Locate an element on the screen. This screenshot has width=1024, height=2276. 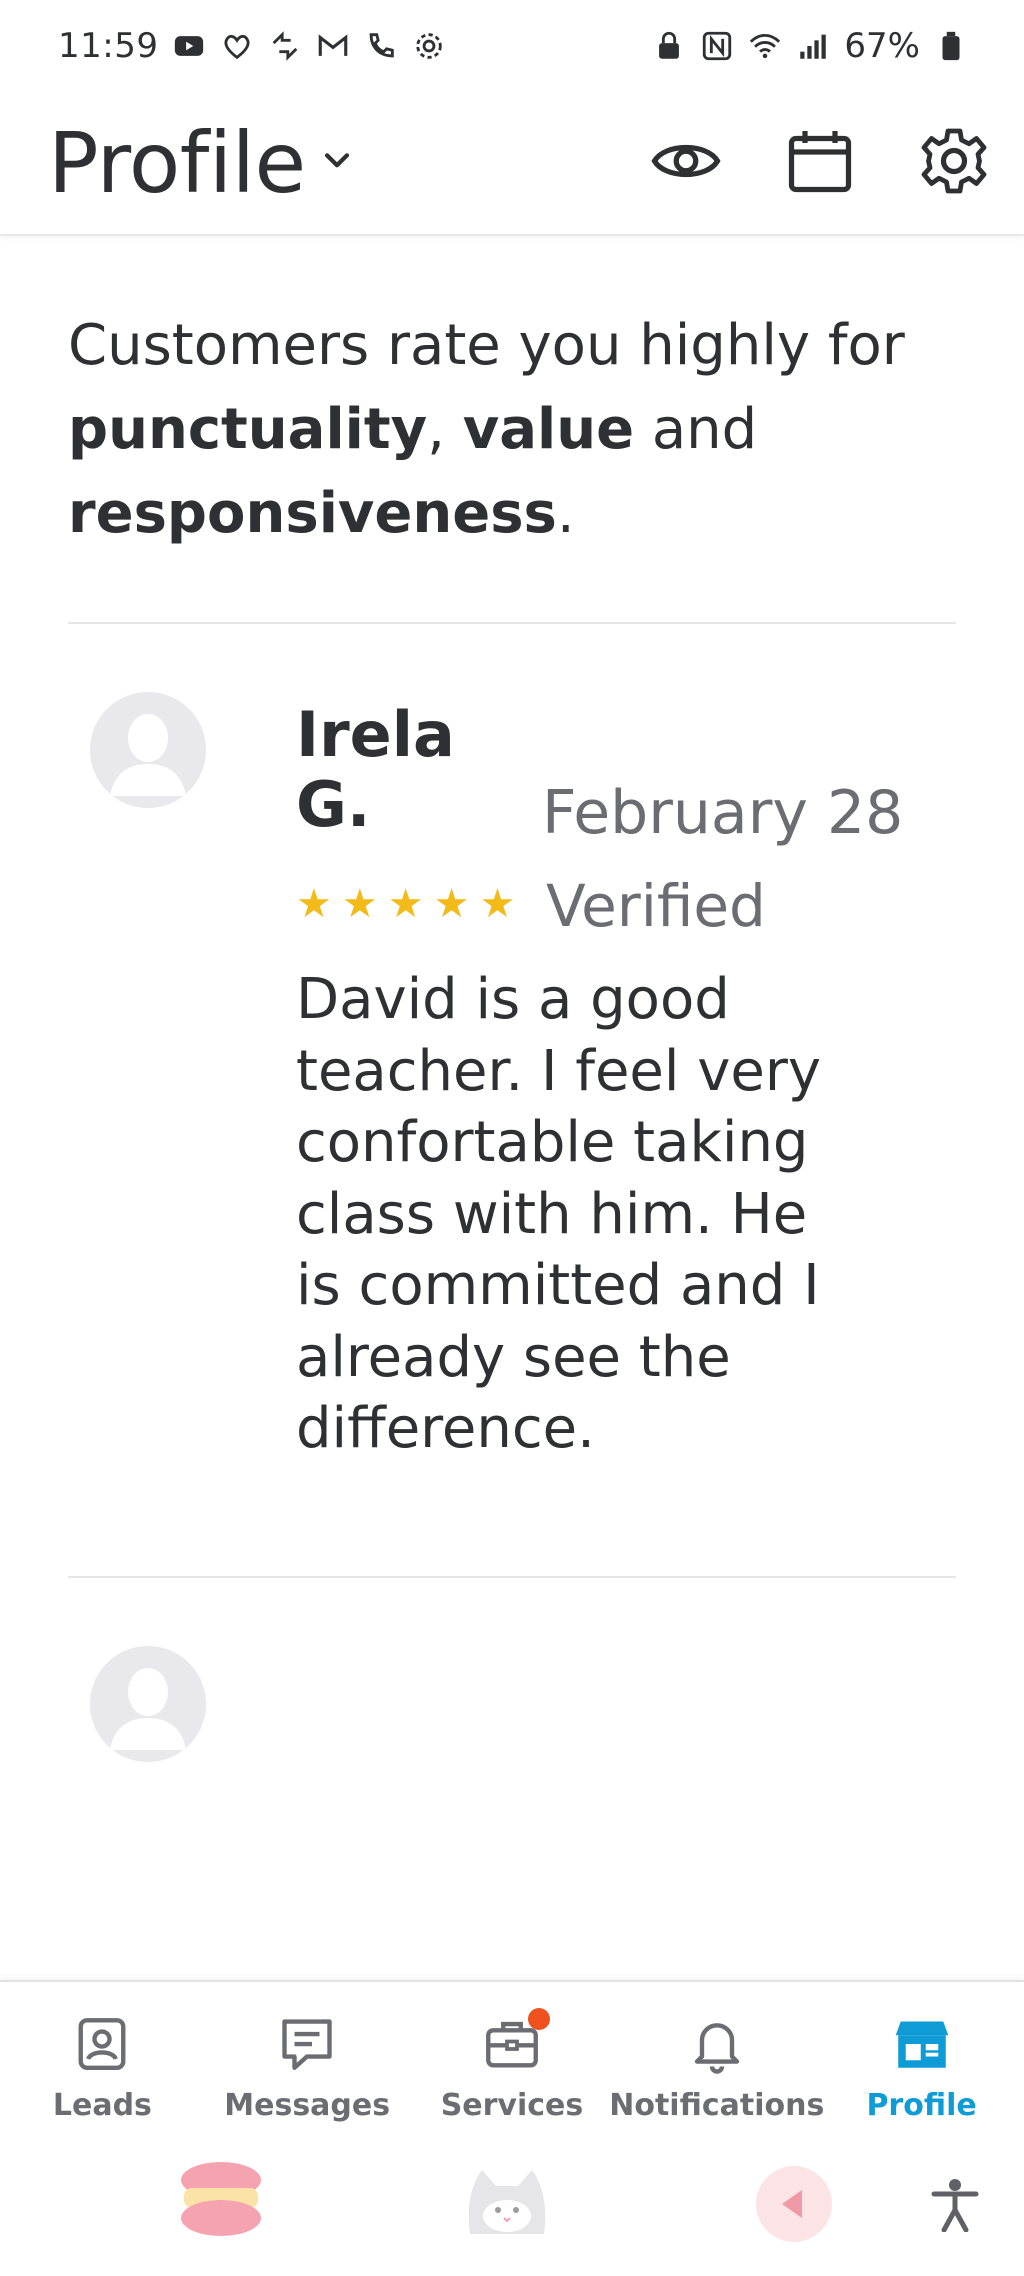
status-right: 67% is located at coordinates (810, 46).